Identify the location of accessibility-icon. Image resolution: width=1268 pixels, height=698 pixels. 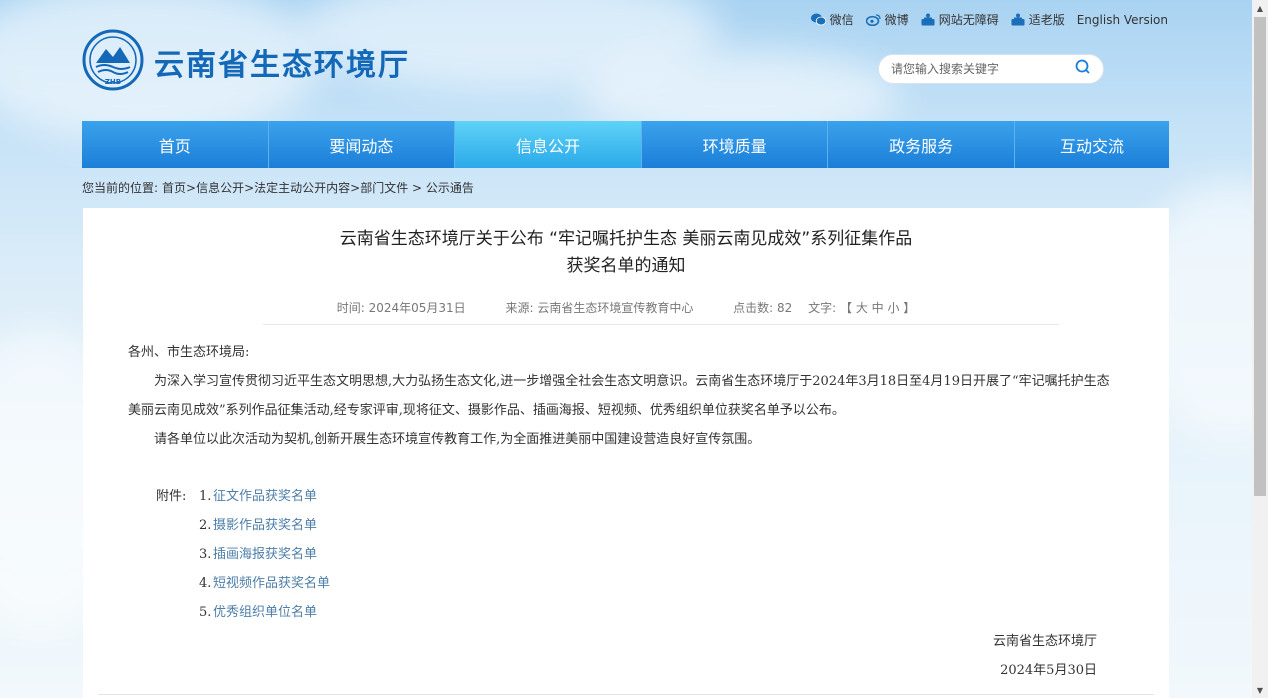
(928, 19).